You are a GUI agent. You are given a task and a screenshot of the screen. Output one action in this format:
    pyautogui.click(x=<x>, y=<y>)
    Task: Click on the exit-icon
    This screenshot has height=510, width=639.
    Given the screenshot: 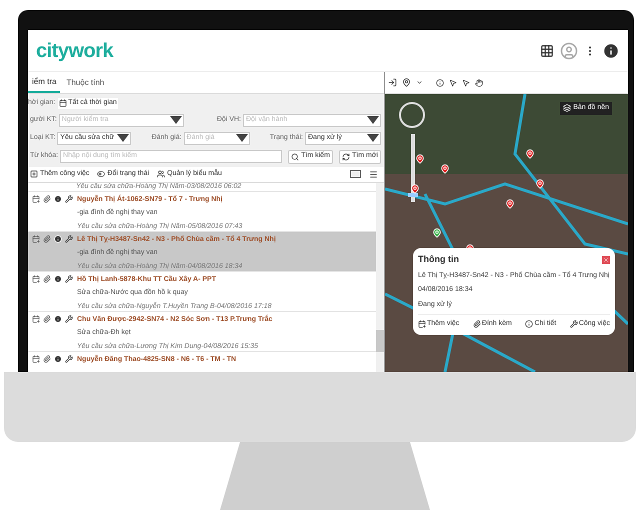 What is the action you would take?
    pyautogui.click(x=392, y=82)
    